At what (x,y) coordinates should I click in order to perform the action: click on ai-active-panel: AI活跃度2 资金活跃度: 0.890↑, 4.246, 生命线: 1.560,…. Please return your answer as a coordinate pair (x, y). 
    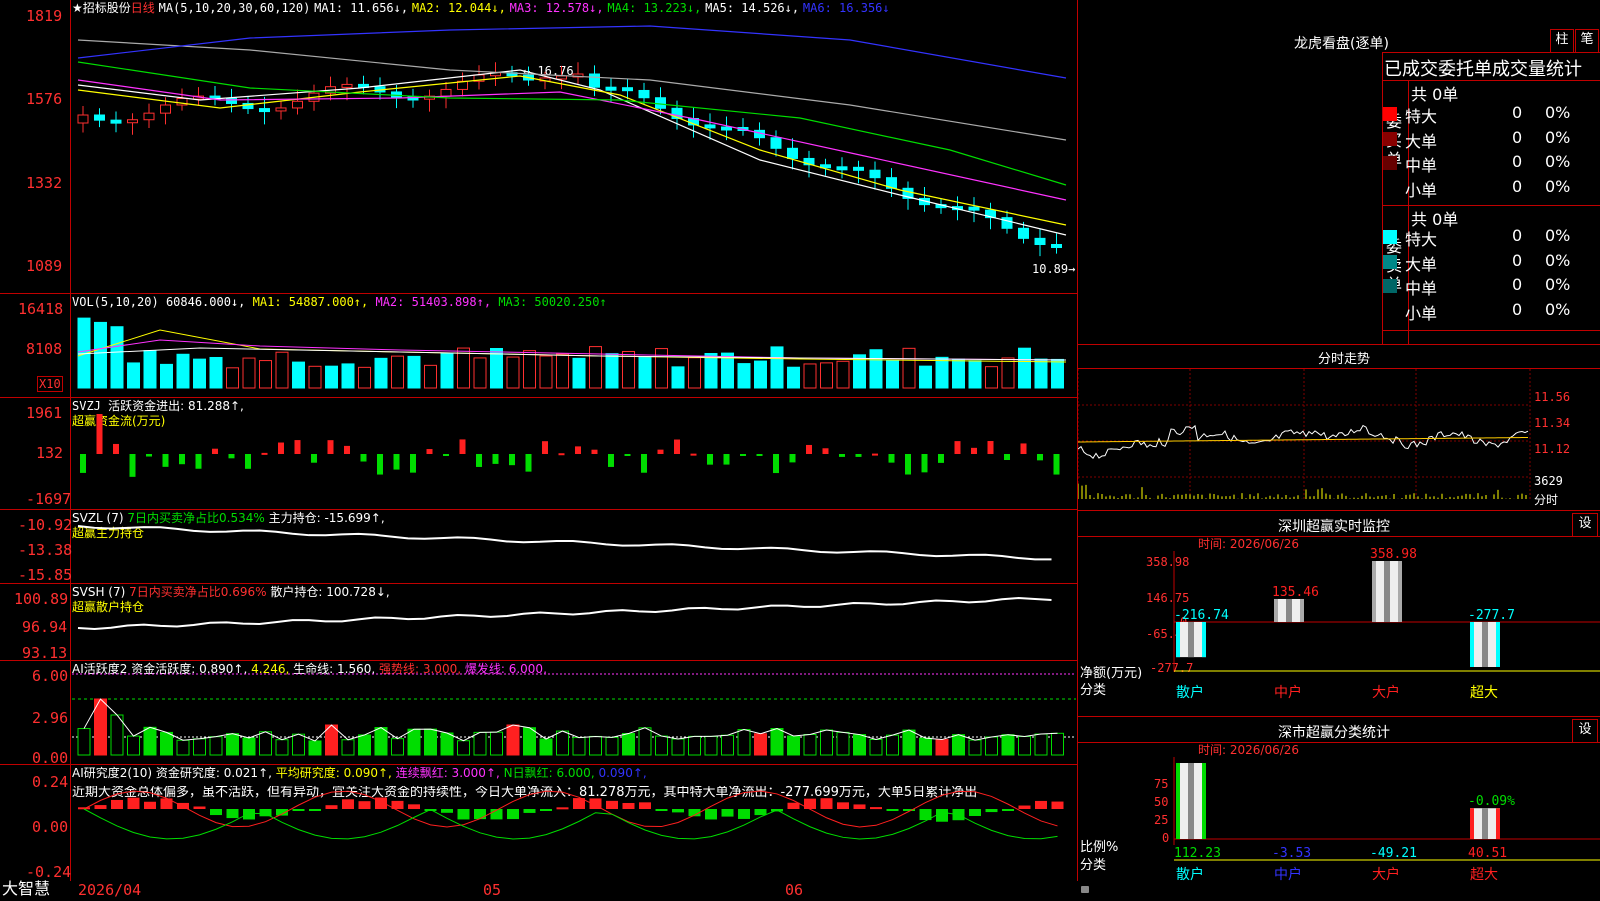
    Looking at the image, I should click on (539, 713).